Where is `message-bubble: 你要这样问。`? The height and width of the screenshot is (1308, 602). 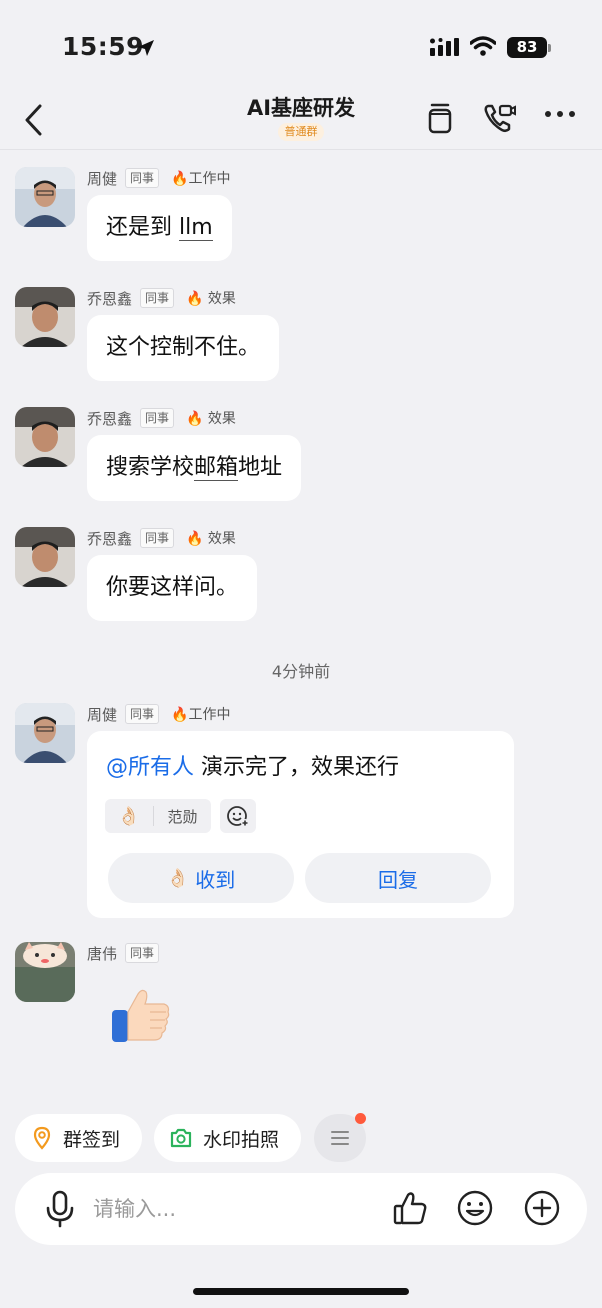 message-bubble: 你要这样问。 is located at coordinates (172, 588).